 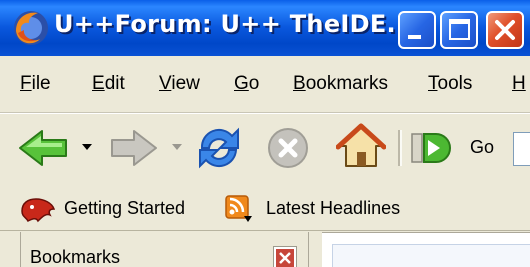 What do you see at coordinates (254, 83) in the screenshot?
I see `menu-go-label: o` at bounding box center [254, 83].